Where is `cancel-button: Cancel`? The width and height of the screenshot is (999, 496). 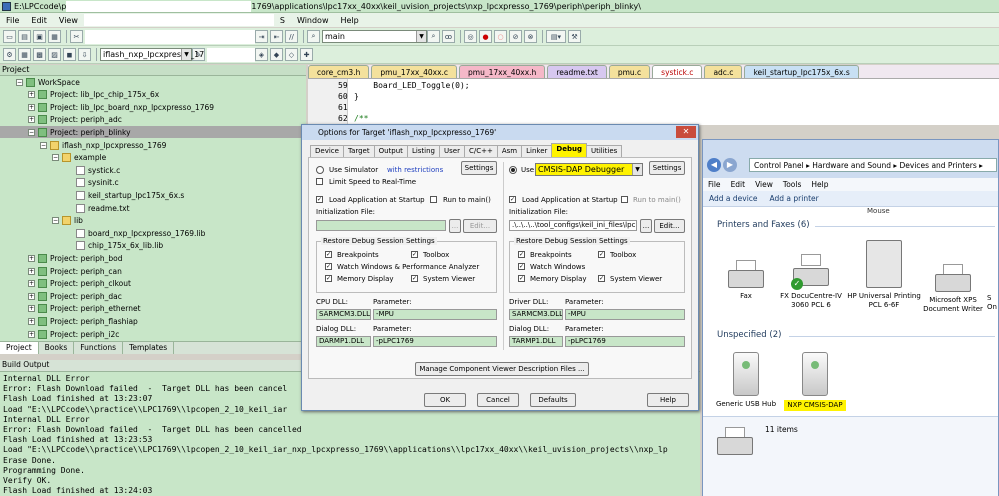 cancel-button: Cancel is located at coordinates (498, 400).